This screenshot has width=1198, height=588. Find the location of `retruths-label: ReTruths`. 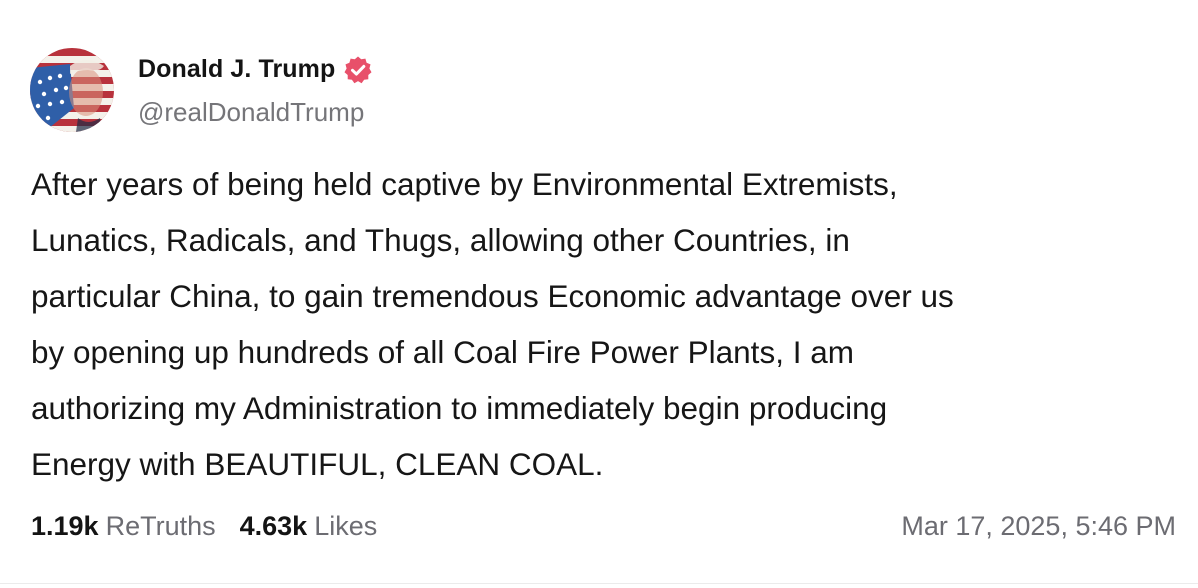

retruths-label: ReTruths is located at coordinates (160, 525).